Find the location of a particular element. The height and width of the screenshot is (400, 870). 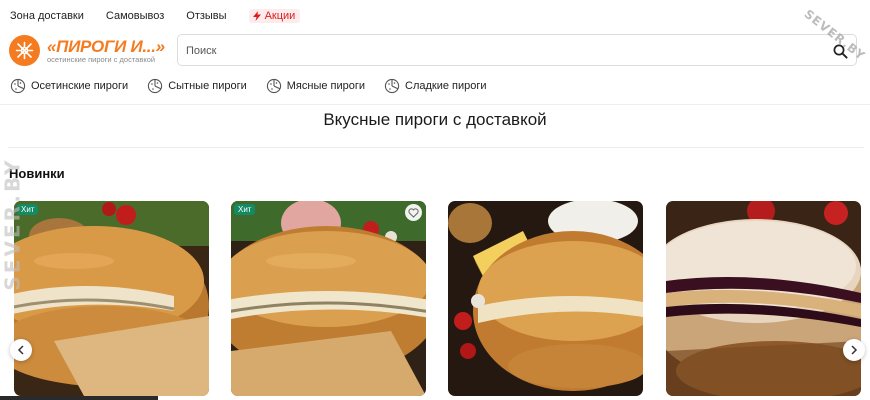

category-ossetian-pies: Осетинские пироги is located at coordinates (69, 86).